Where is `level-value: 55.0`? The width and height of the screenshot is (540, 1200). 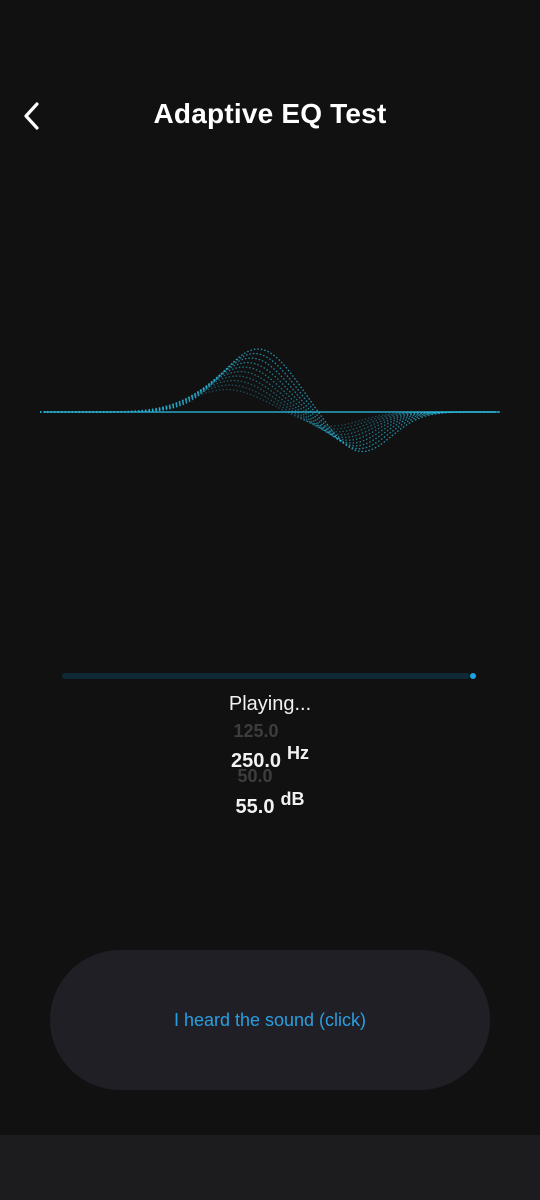
level-value: 55.0 is located at coordinates (255, 807).